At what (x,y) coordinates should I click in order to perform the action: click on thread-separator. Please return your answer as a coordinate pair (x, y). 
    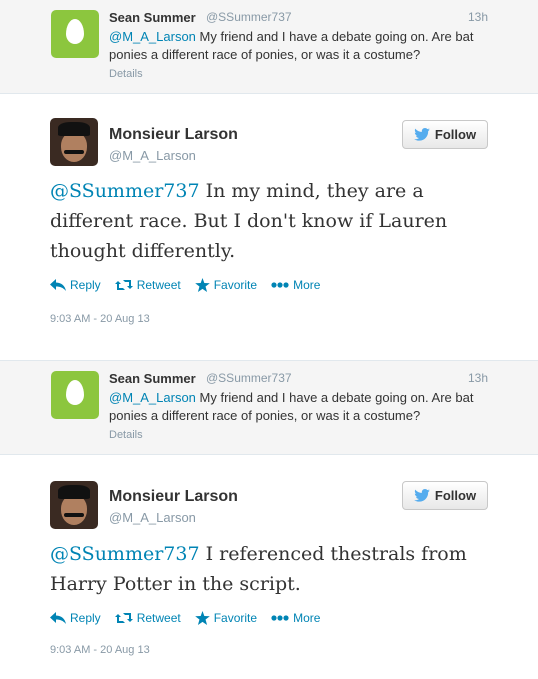
    Looking at the image, I should click on (269, 351).